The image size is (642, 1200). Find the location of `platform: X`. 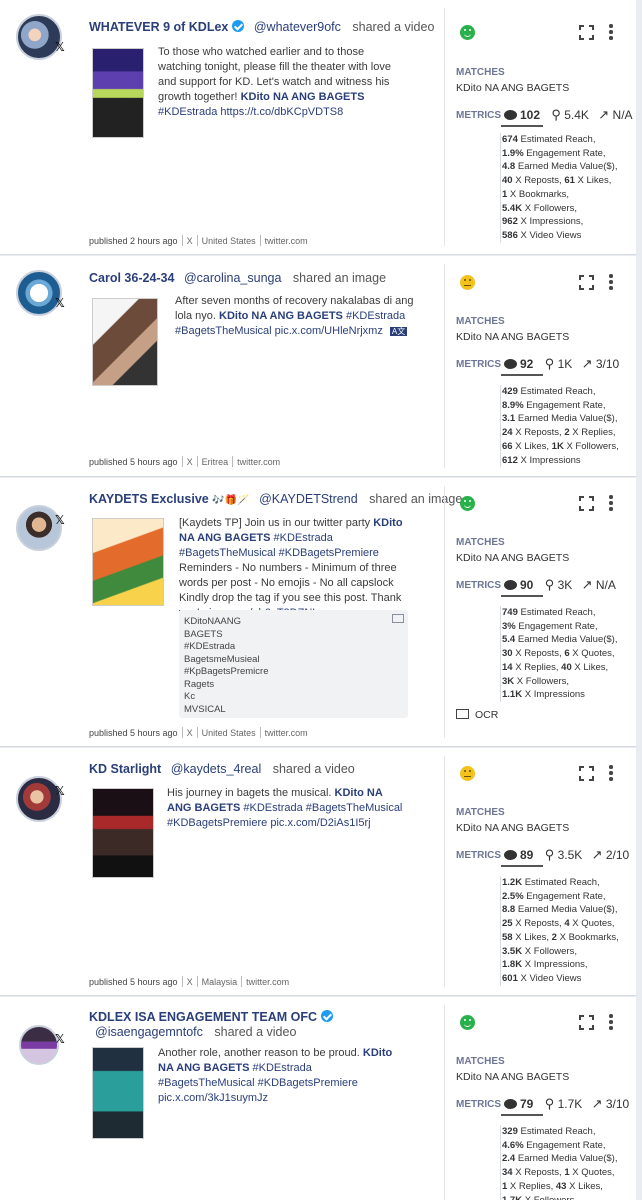

platform: X is located at coordinates (189, 982).